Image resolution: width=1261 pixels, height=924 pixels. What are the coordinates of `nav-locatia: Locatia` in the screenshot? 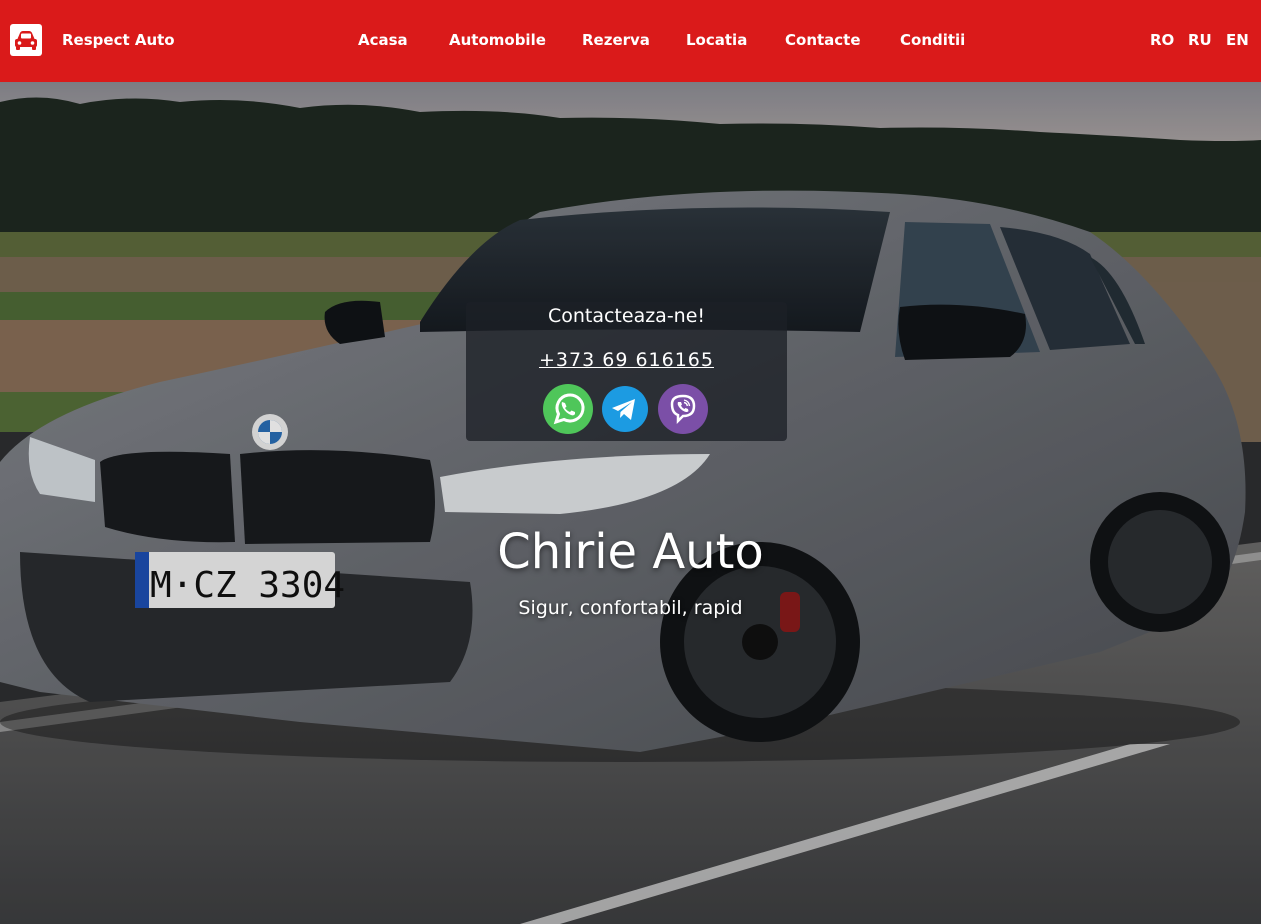 It's located at (716, 40).